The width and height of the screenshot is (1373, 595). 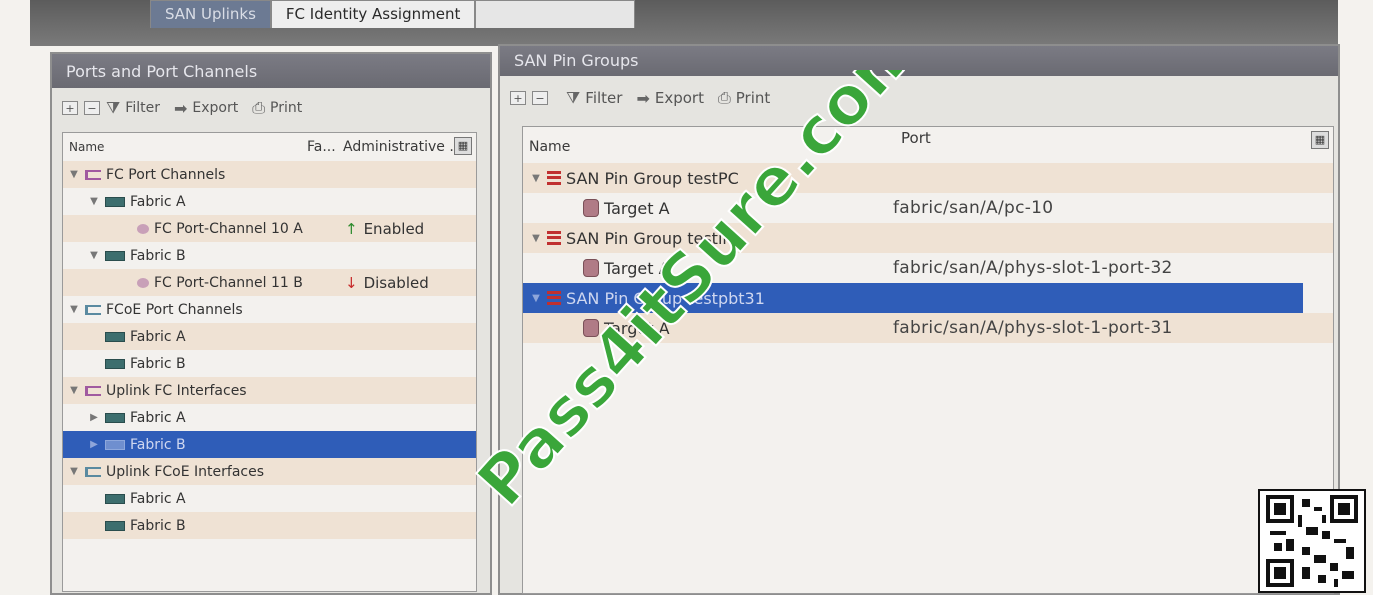 I want to click on pin-group-row: ▼ SAN Pin Group testPC, so click(x=928, y=178).